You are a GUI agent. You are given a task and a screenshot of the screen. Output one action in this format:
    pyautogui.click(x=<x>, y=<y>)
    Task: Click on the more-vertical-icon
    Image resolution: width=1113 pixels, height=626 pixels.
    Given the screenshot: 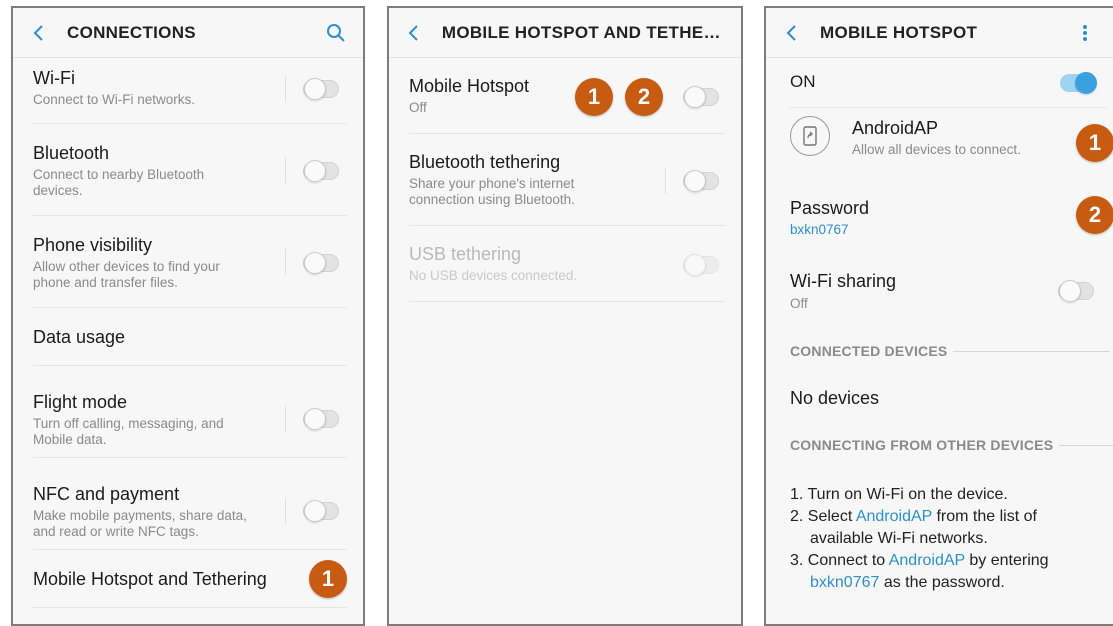 What is the action you would take?
    pyautogui.click(x=1085, y=33)
    